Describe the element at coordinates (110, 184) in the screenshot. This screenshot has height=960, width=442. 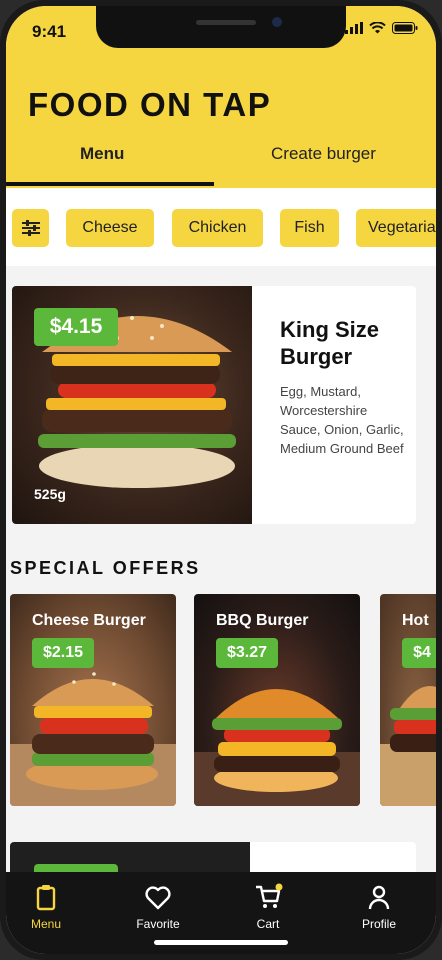
I see `active-tab-indicator` at that location.